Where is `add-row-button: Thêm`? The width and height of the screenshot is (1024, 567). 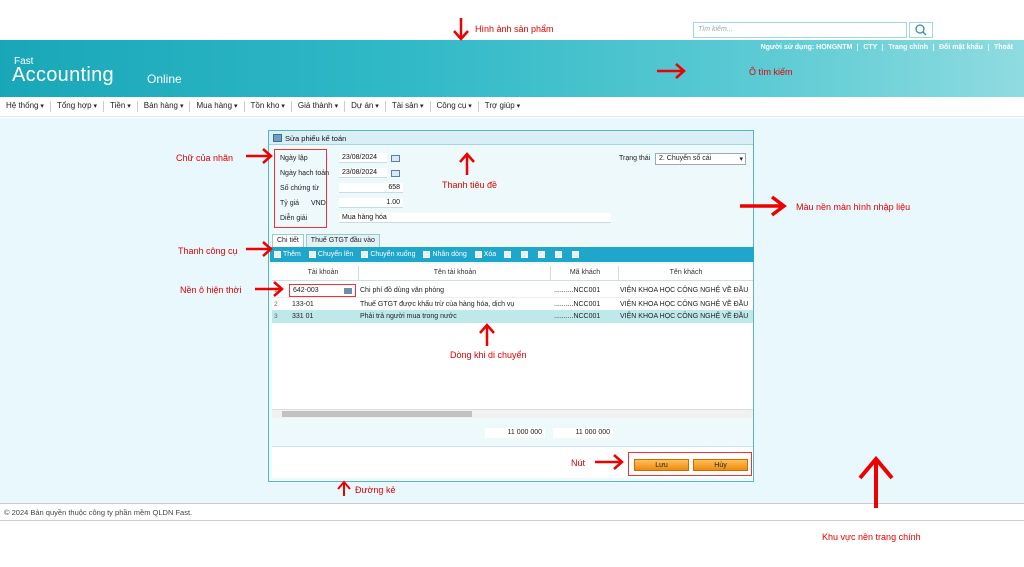
add-row-button: Thêm is located at coordinates (287, 254).